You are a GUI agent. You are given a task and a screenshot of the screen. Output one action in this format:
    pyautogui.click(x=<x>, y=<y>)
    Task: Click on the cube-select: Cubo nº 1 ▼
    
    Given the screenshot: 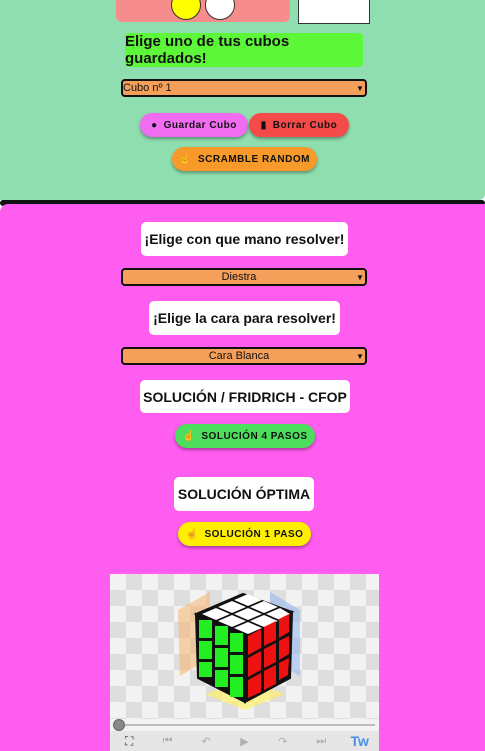 What is the action you would take?
    pyautogui.click(x=244, y=88)
    